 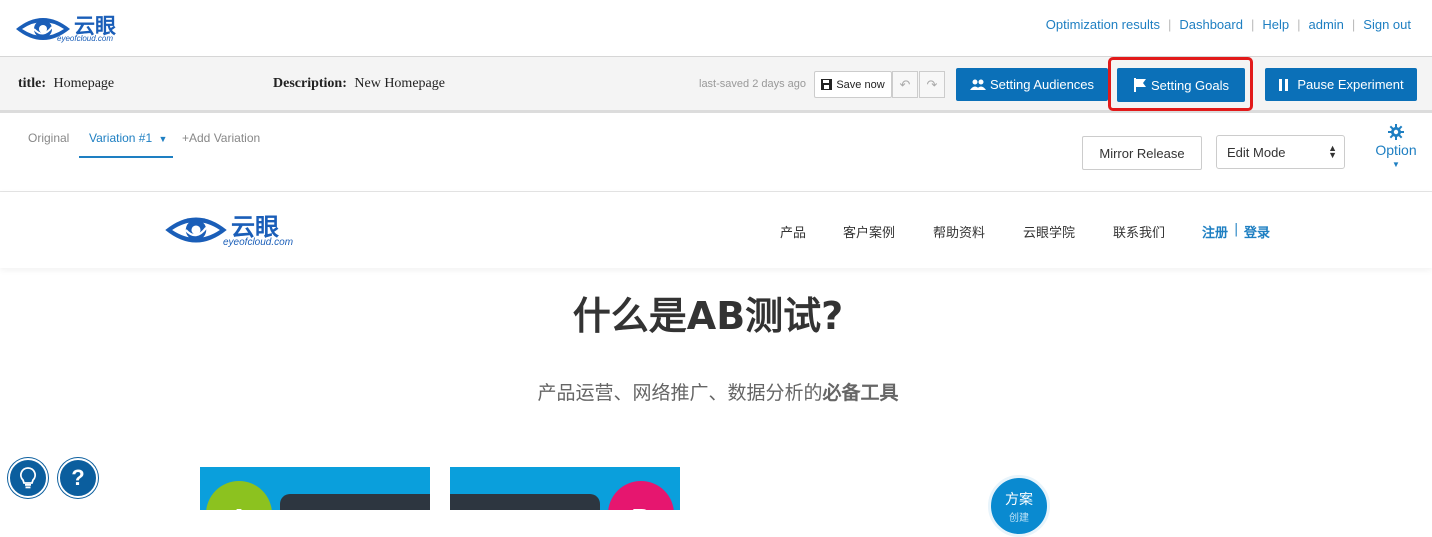 I want to click on logo-subtext: eyeofcloud.com, so click(x=85, y=38).